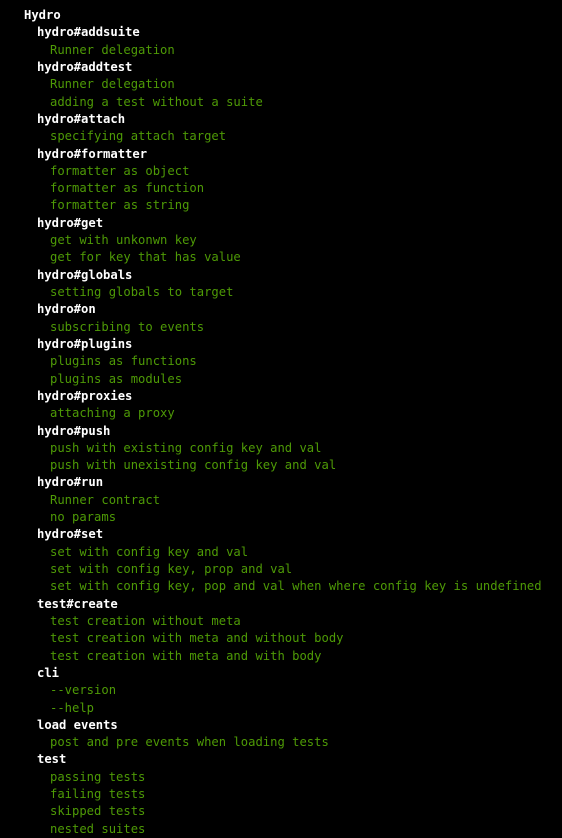 The height and width of the screenshot is (838, 562). What do you see at coordinates (70, 534) in the screenshot?
I see `suite-line: hydro#set` at bounding box center [70, 534].